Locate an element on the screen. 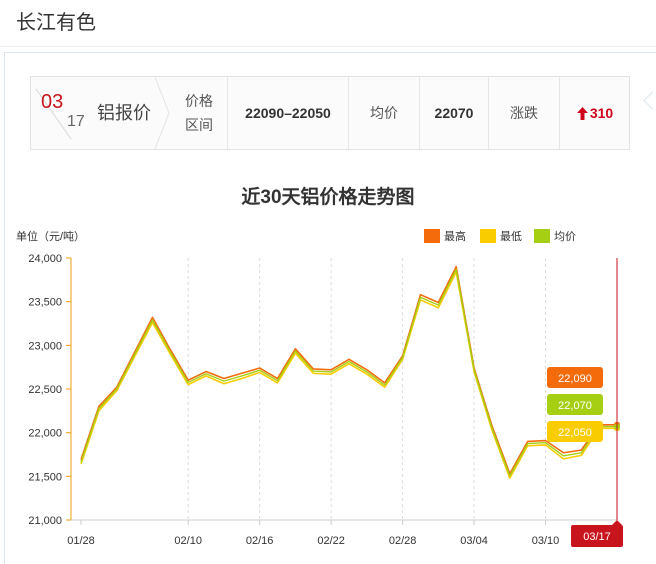 Image resolution: width=656 pixels, height=564 pixels. legend-label-low: 最低 is located at coordinates (511, 237).